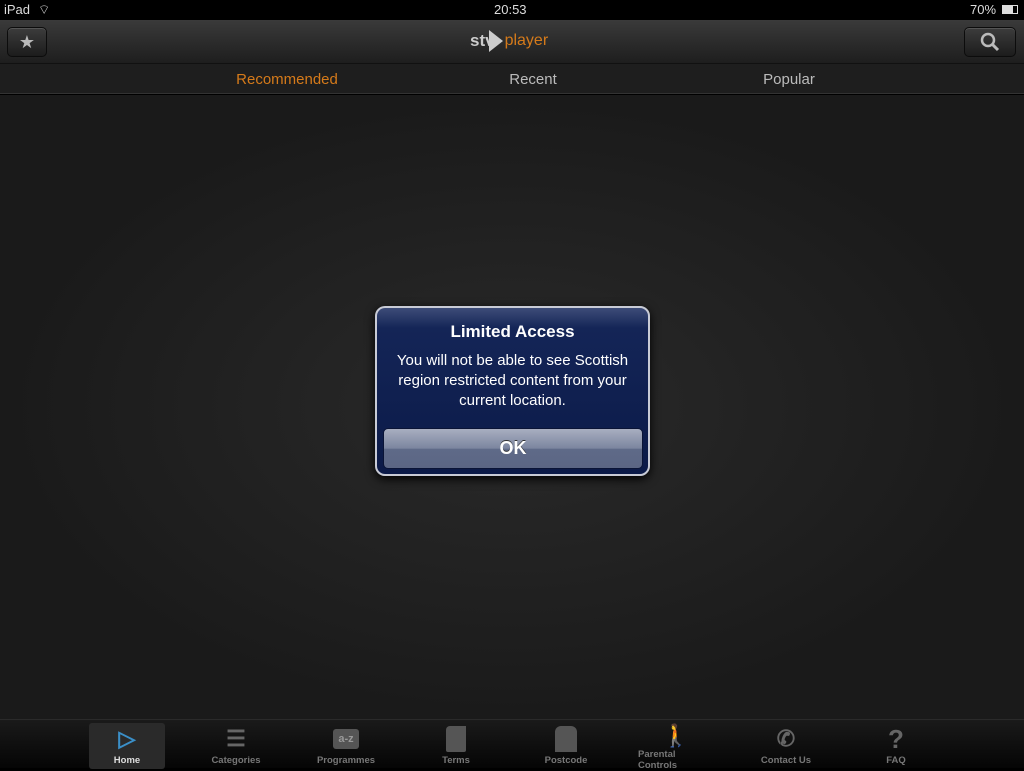 The image size is (1024, 771). Describe the element at coordinates (127, 738) in the screenshot. I see `play-icon: ▷` at that location.